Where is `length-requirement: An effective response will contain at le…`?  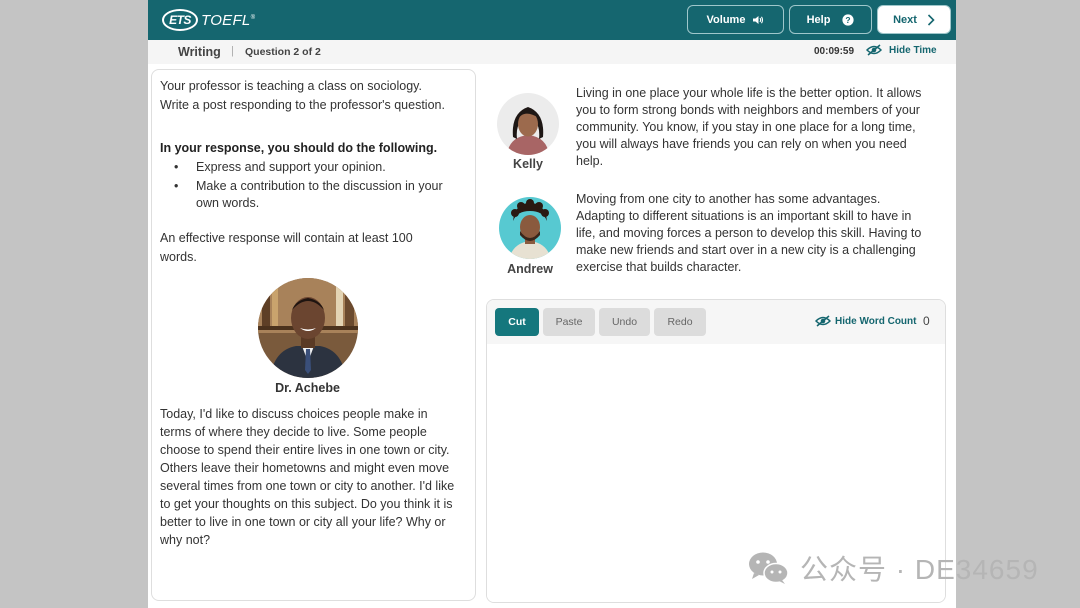
length-requirement: An effective response will contain at le… is located at coordinates (286, 247).